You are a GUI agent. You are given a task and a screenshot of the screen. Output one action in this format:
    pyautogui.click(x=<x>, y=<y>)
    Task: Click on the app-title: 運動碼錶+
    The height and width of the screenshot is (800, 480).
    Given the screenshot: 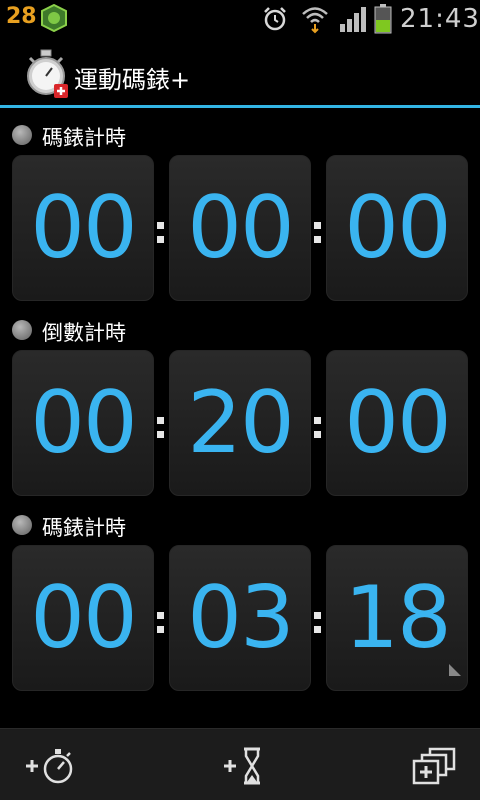 What is the action you would take?
    pyautogui.click(x=132, y=80)
    